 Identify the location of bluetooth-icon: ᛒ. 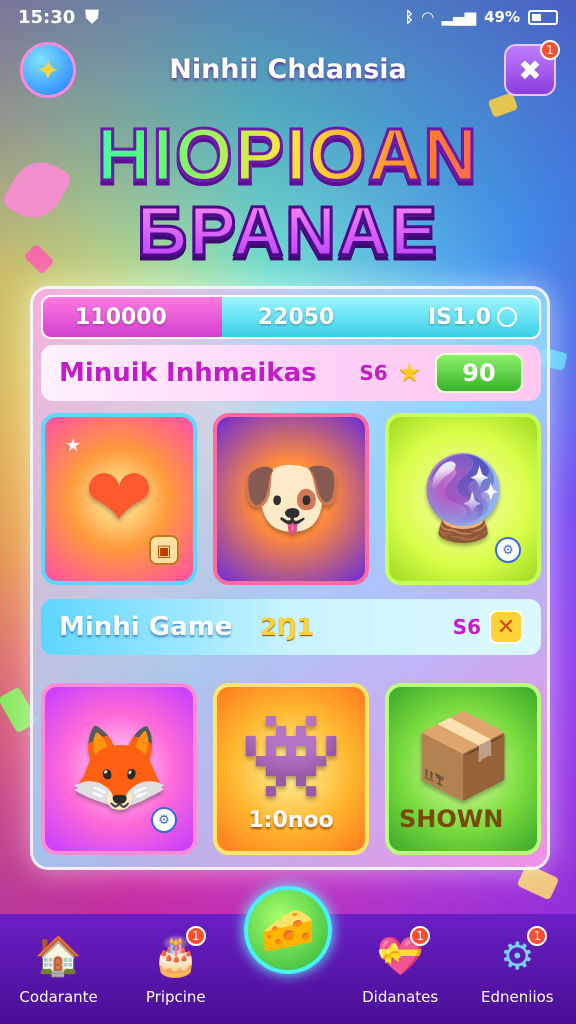
(409, 17).